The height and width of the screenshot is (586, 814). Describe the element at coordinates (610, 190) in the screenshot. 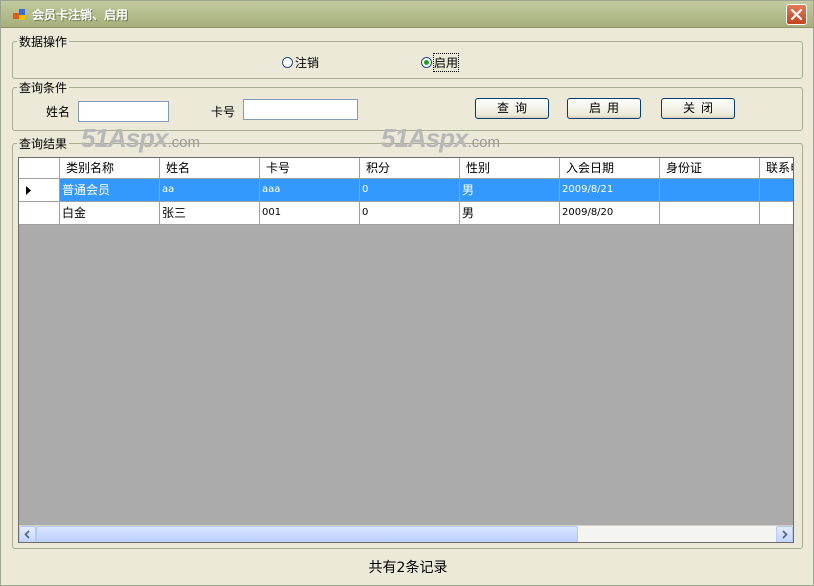

I see `cell-join-date: 2009/8/21` at that location.